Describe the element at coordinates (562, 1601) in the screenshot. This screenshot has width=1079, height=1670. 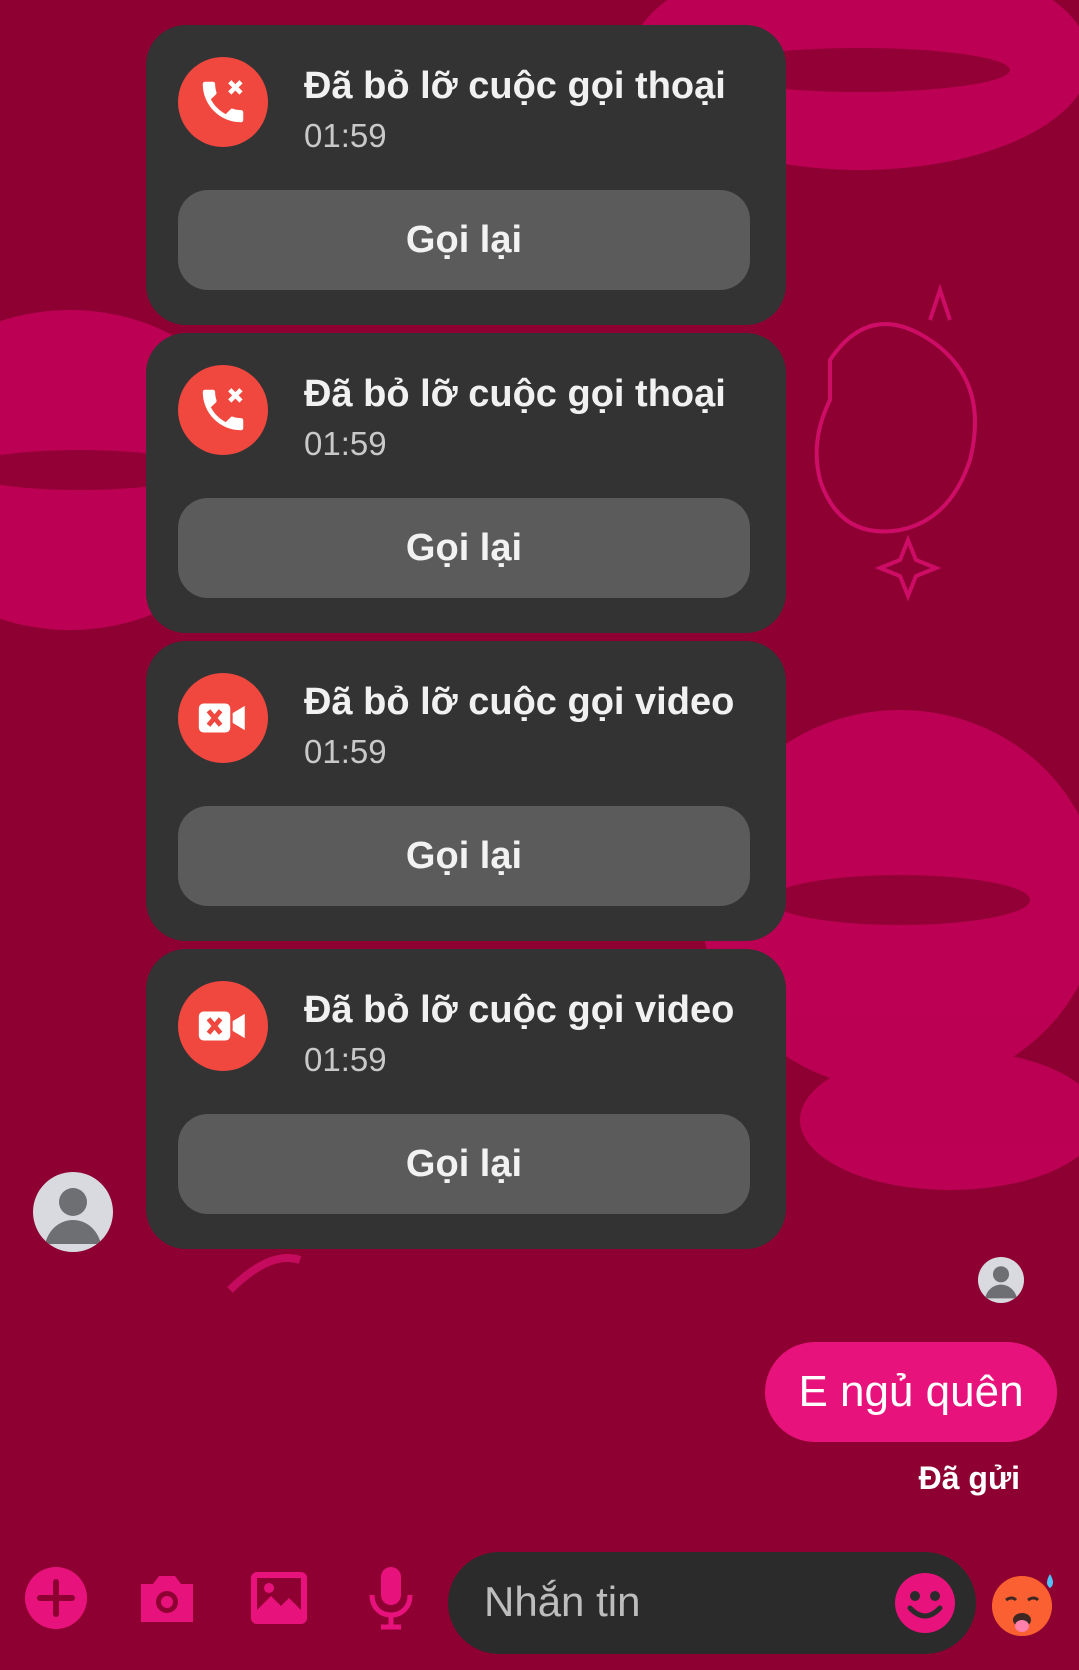
I see `message-placeholder: Nhắn tin` at that location.